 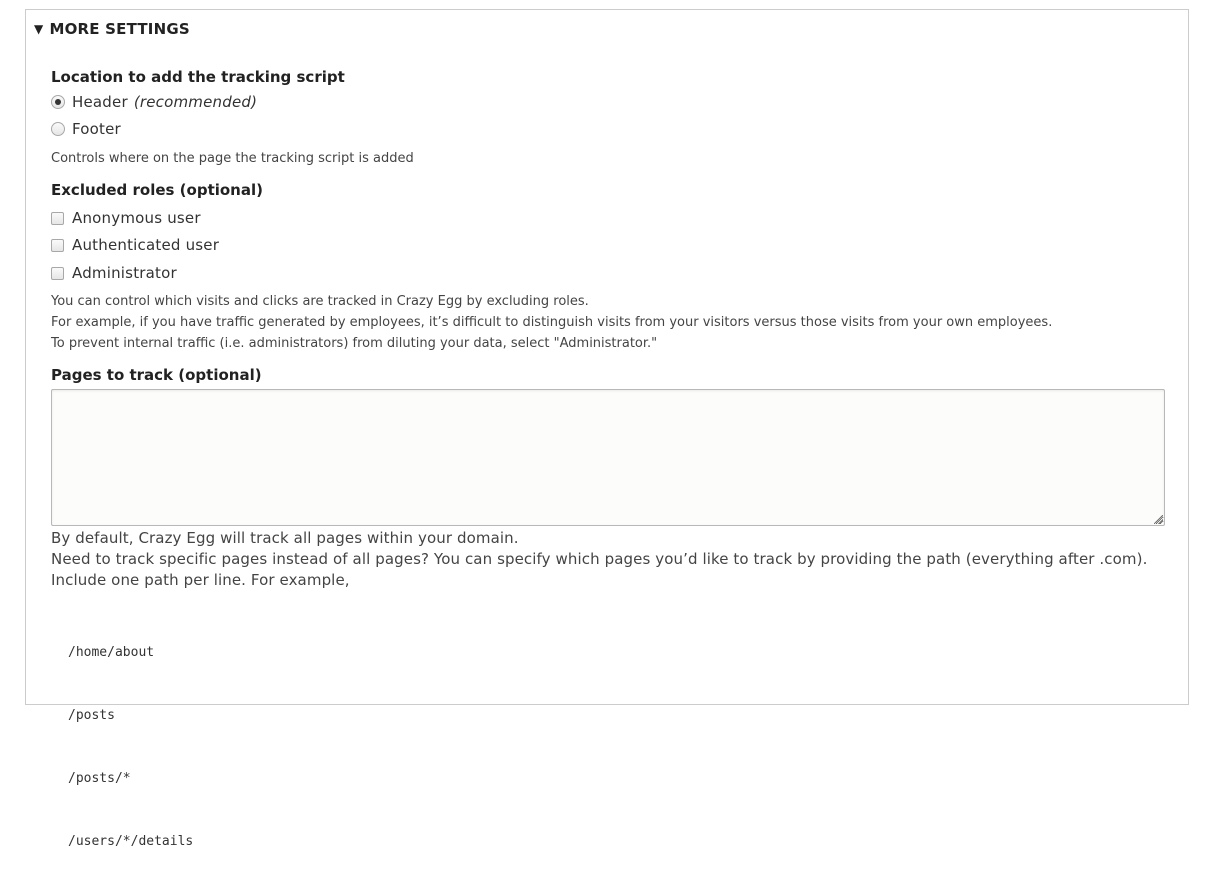 What do you see at coordinates (1159, 520) in the screenshot?
I see `resize-handle-icon` at bounding box center [1159, 520].